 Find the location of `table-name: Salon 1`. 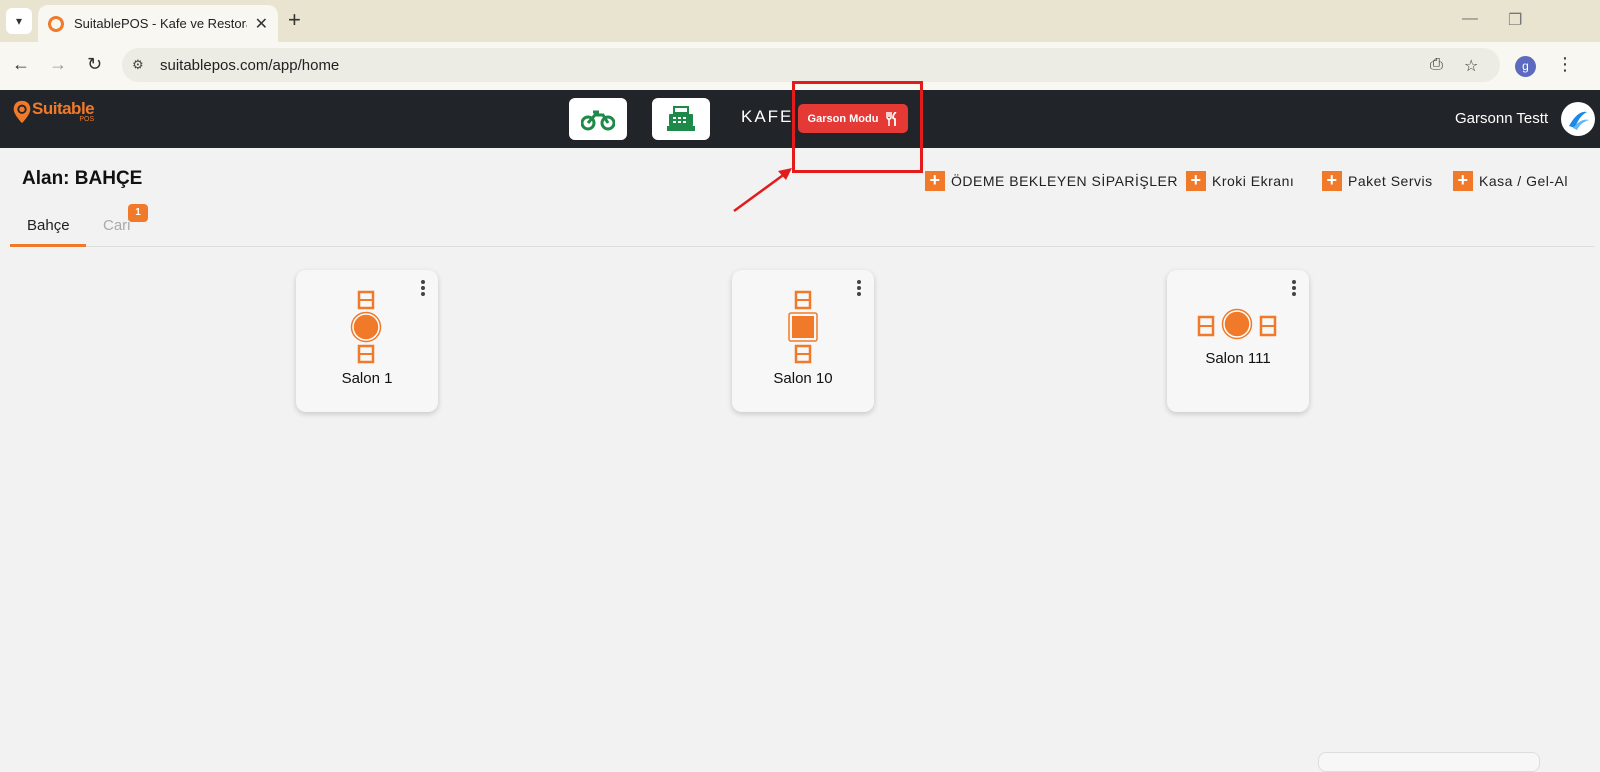

table-name: Salon 1 is located at coordinates (367, 378).